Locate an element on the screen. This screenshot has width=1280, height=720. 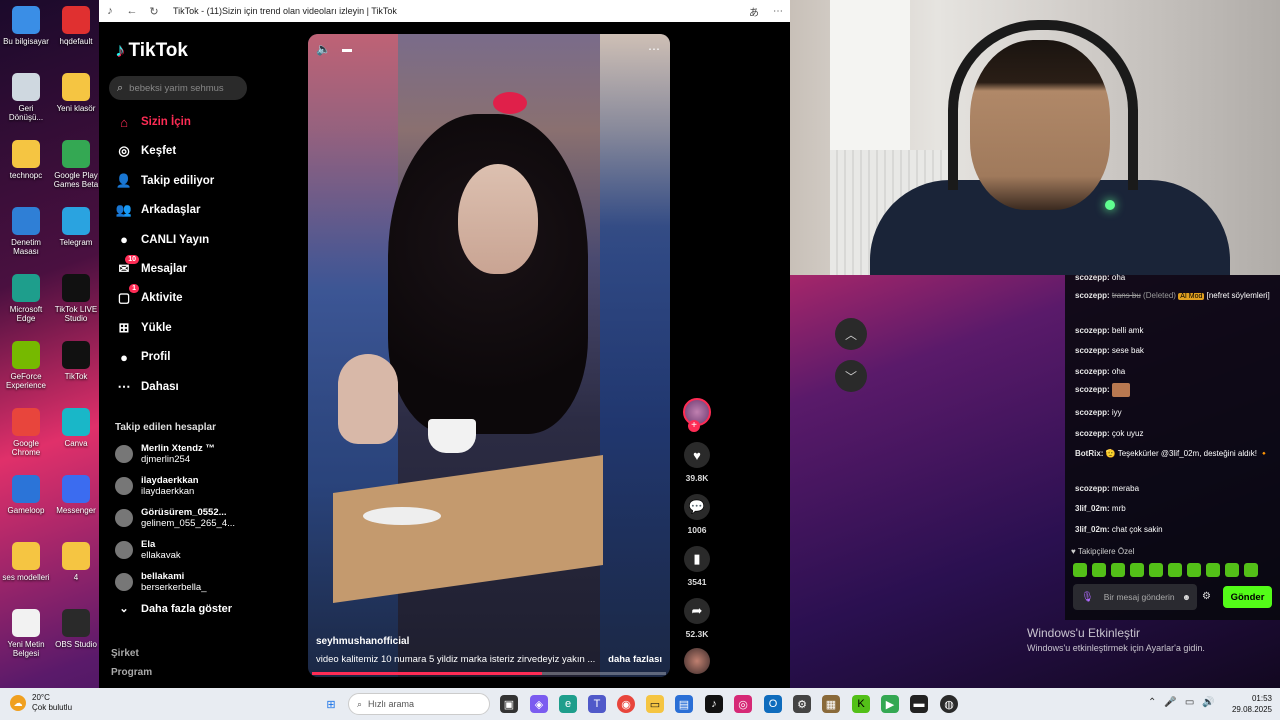
tiktok-icon: ♪ is located at coordinates (714, 704).